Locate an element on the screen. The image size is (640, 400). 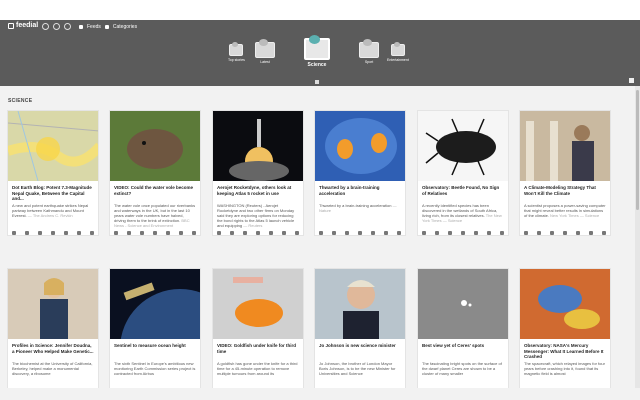
scrollbar is located at coordinates (637, 238).